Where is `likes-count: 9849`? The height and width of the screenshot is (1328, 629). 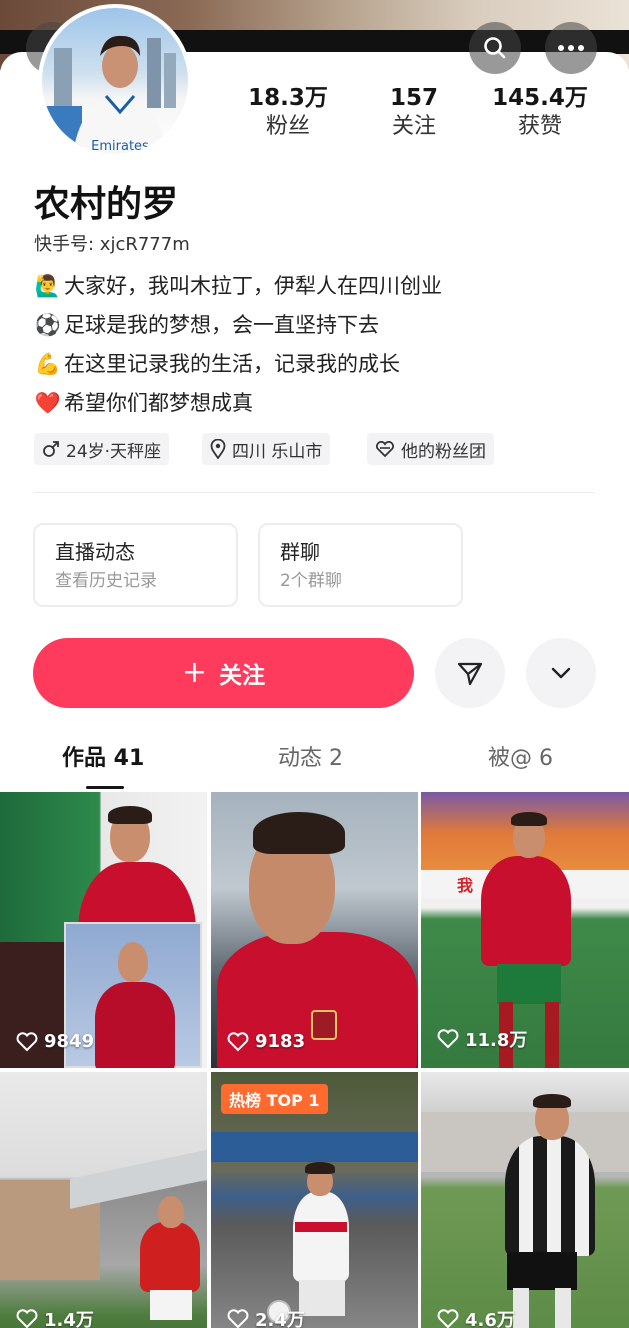
likes-count: 9849 is located at coordinates (55, 1041).